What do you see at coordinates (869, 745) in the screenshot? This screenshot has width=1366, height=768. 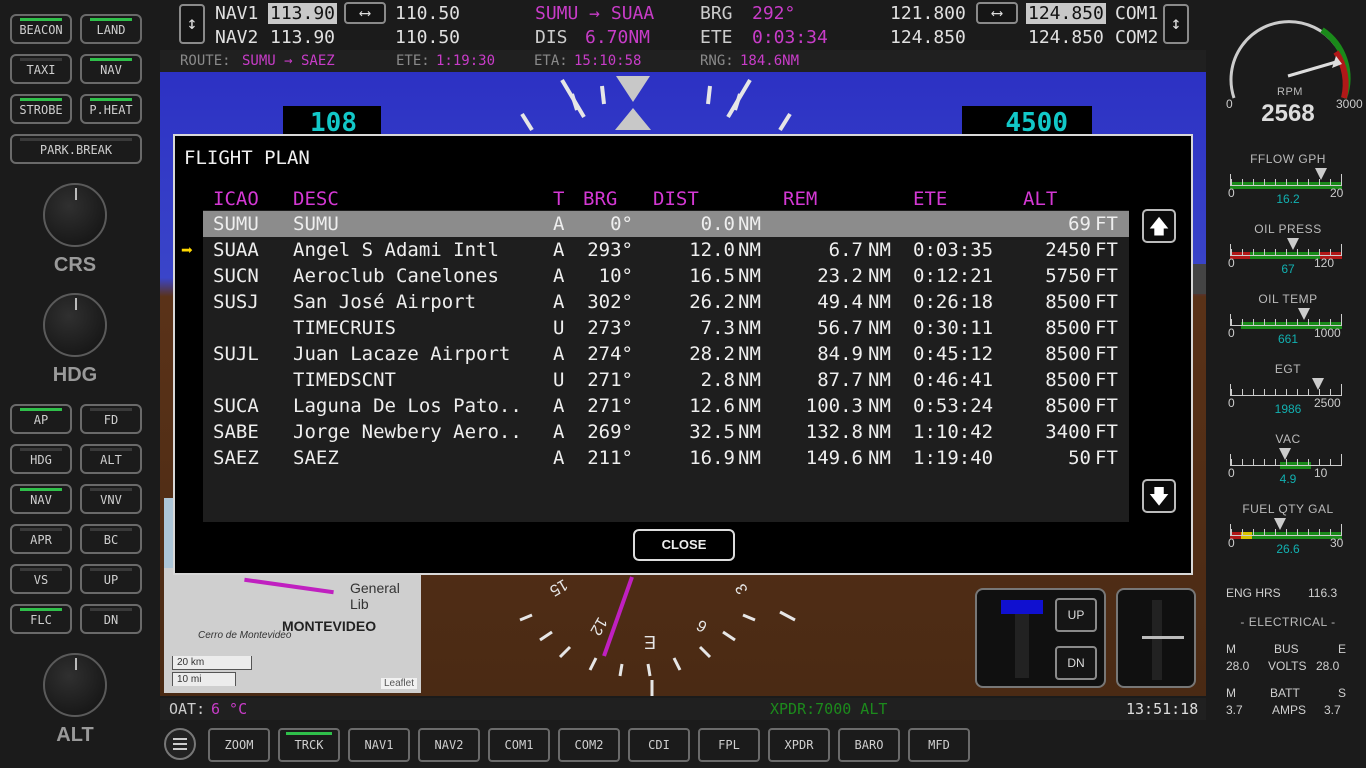 I see `softkey-baro: BARO` at bounding box center [869, 745].